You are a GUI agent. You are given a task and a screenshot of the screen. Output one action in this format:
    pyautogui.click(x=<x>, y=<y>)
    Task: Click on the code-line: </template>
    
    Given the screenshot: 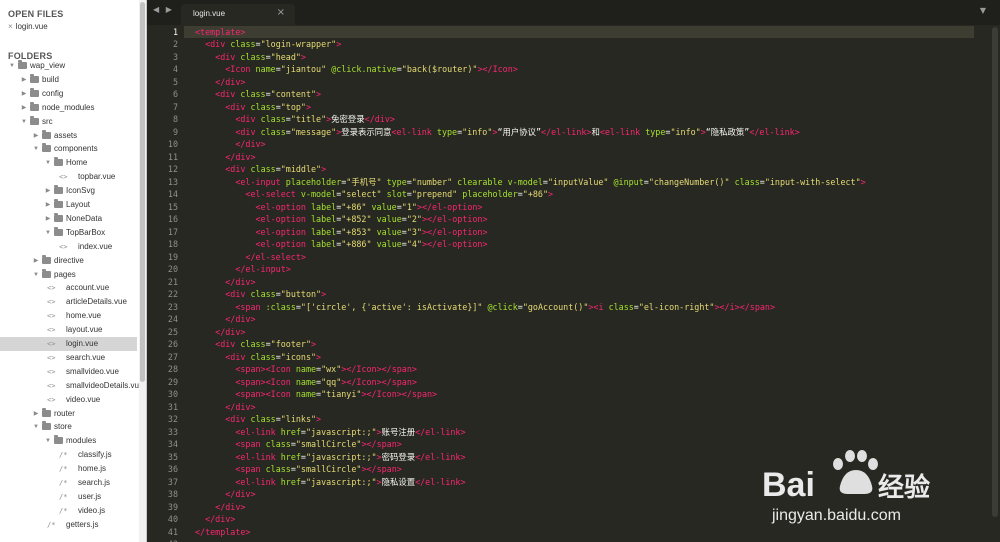 What is the action you would take?
    pyautogui.click(x=222, y=532)
    